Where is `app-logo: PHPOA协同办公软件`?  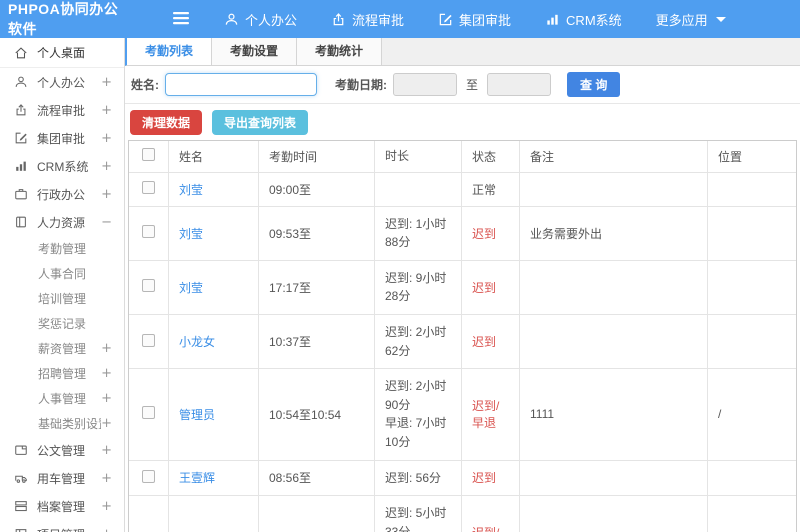
app-logo: PHPOA协同办公软件 is located at coordinates (63, 19).